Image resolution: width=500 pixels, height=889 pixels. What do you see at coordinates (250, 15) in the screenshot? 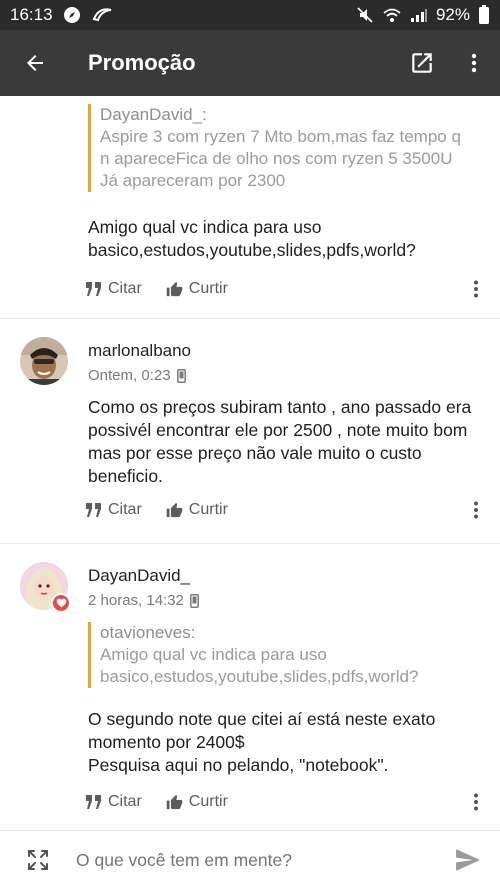
I see `status-bar: 16:13 92%` at bounding box center [250, 15].